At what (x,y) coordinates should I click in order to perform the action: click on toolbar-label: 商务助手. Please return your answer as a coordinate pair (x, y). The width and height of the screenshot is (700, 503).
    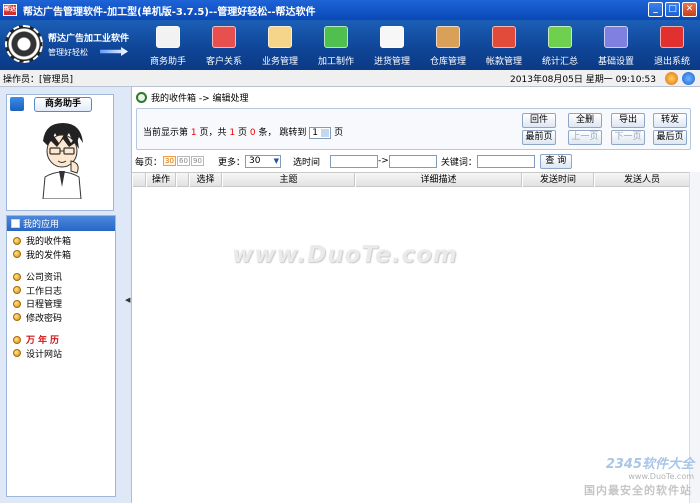
    Looking at the image, I should click on (167, 62).